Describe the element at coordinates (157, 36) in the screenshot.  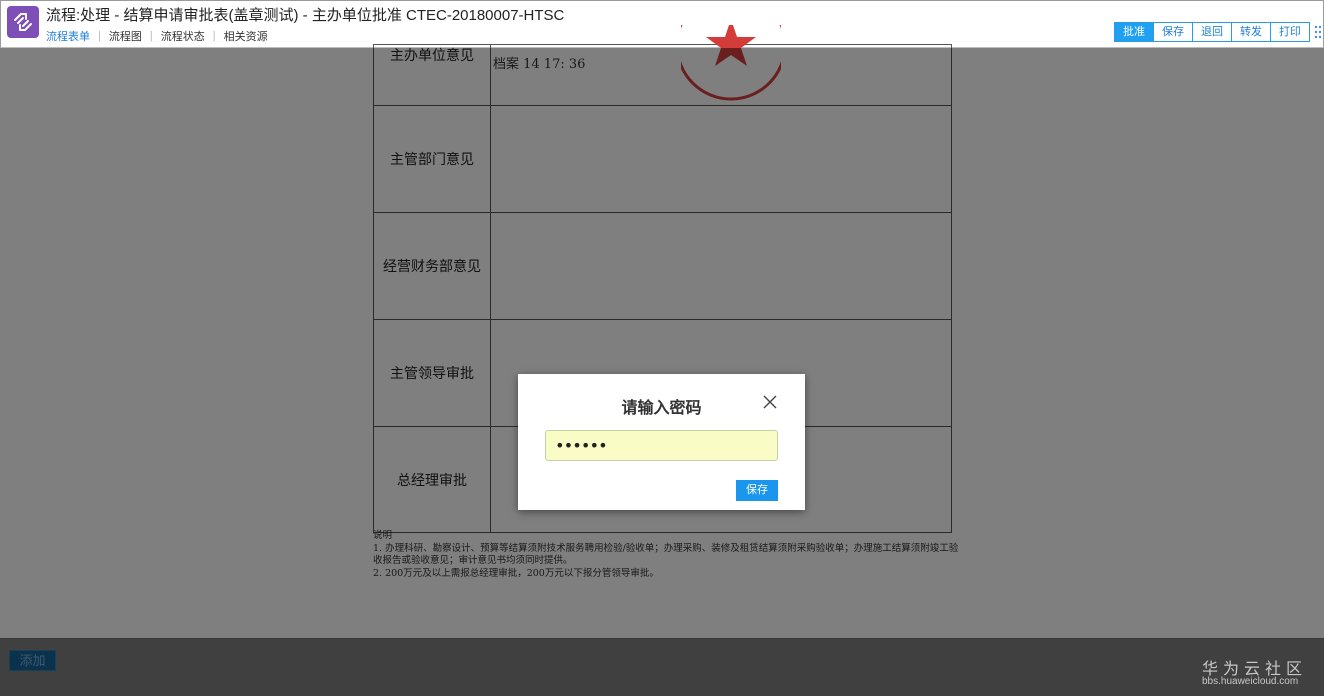
I see `nav-tabs: 流程表单 | 流程图 | 流程状态 | 相关资源` at that location.